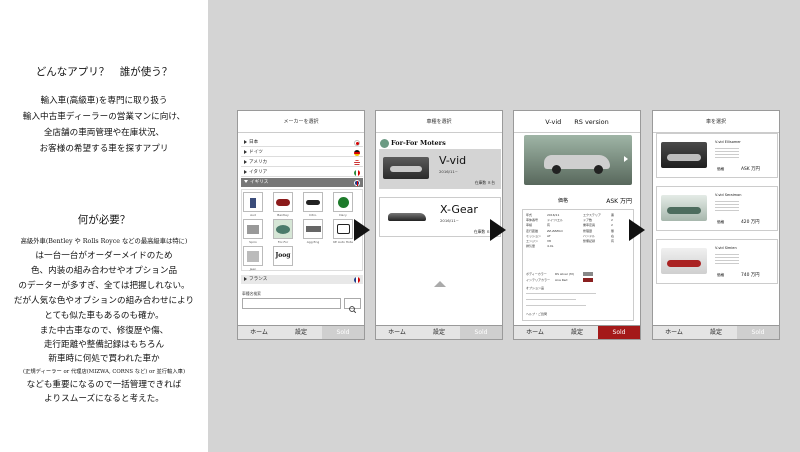  Describe the element at coordinates (104, 256) in the screenshot. I see `body-line: は一台一台がオーダーメイドのため` at that location.